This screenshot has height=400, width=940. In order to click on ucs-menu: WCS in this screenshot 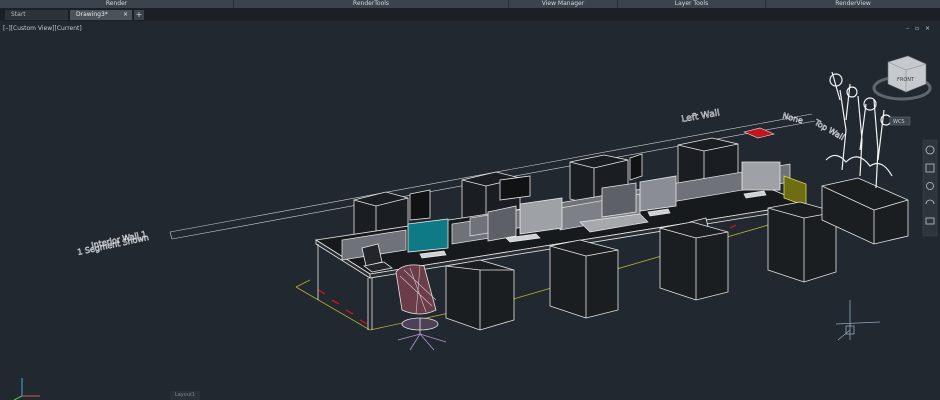, I will do `click(900, 121)`.